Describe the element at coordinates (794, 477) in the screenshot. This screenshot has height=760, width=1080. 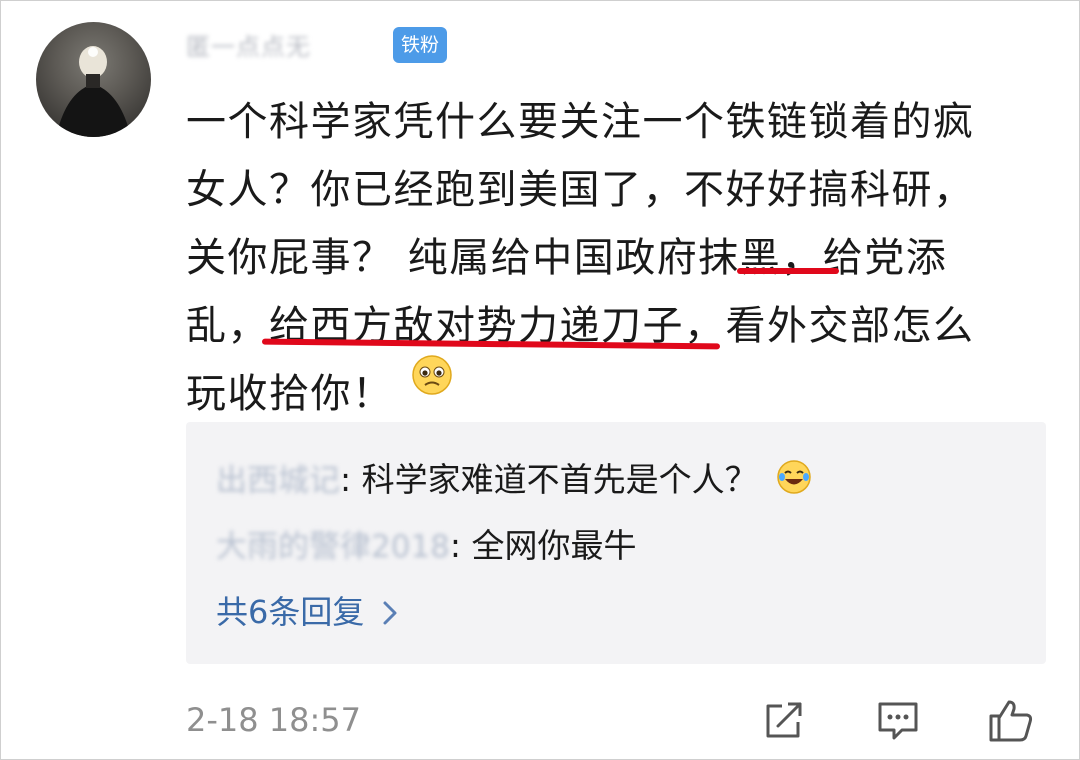
I see `laugh-cry-emoji` at that location.